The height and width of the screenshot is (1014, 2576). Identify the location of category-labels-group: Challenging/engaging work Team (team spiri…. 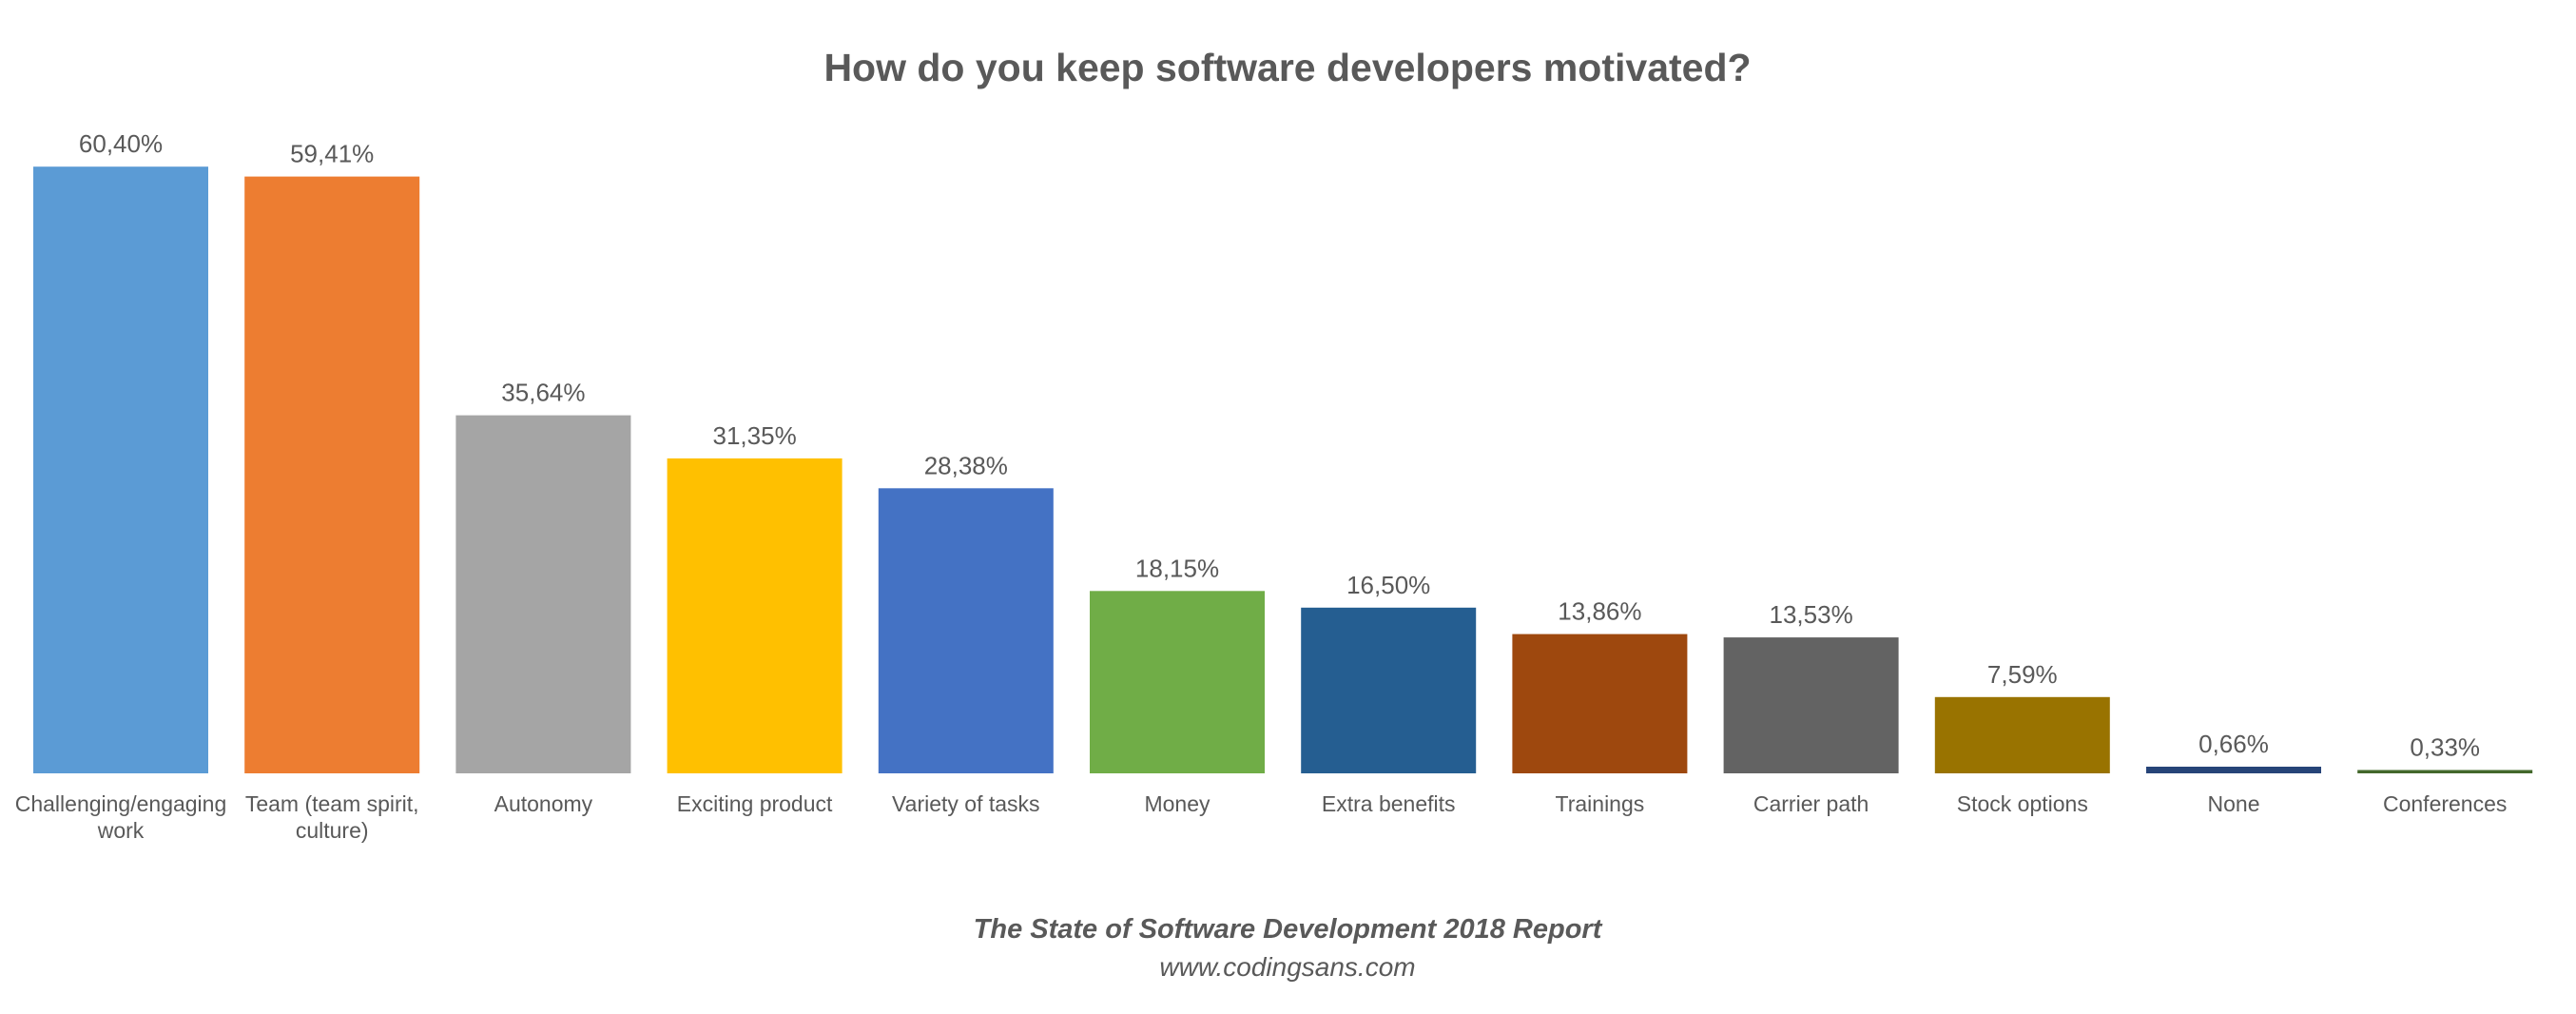
(1261, 817).